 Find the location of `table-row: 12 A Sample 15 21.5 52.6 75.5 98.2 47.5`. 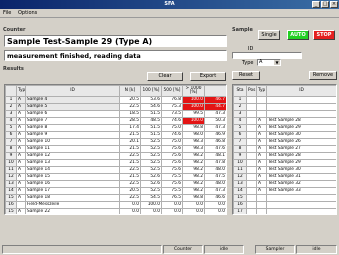

table-row: 12 A Sample 15 21.5 52.6 75.5 98.2 47.5 is located at coordinates (115, 177).